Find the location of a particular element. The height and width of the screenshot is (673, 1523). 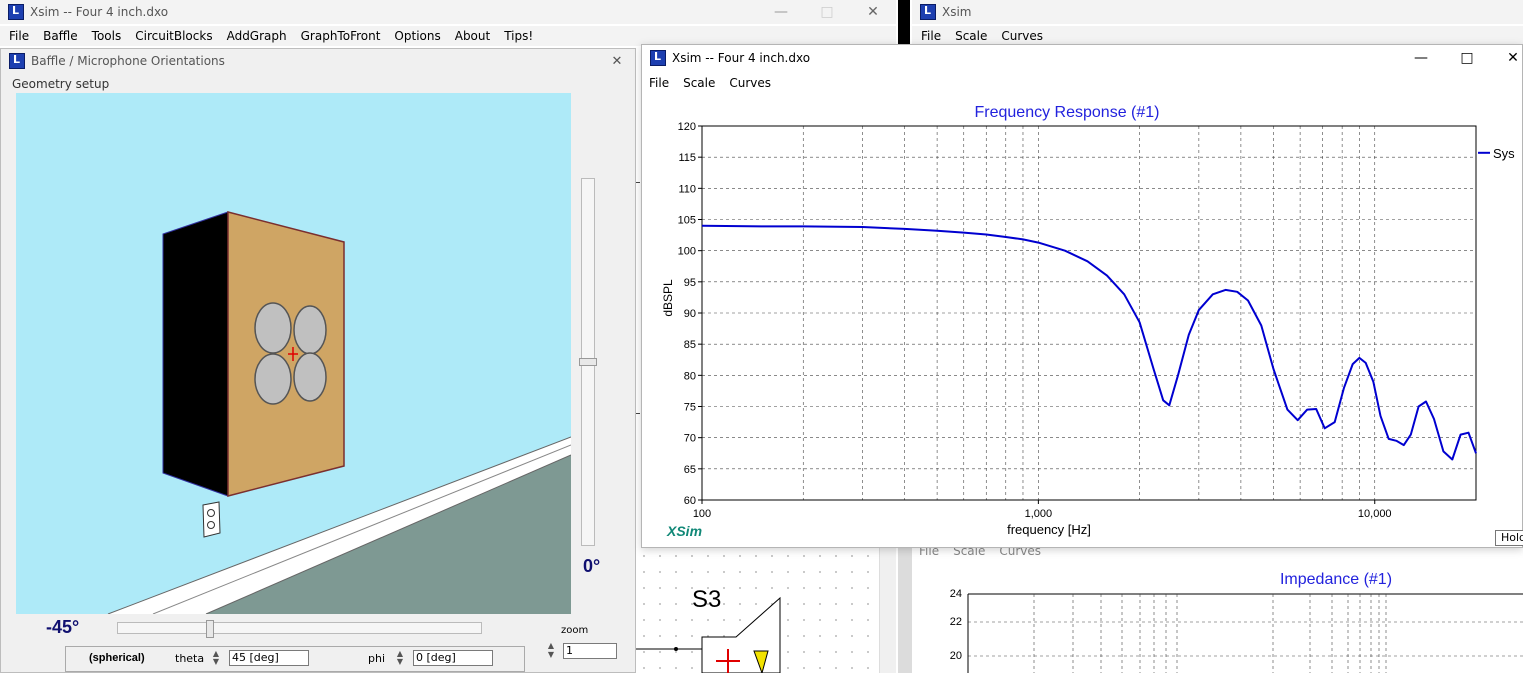

hold-button: Hold is located at coordinates (1509, 538).